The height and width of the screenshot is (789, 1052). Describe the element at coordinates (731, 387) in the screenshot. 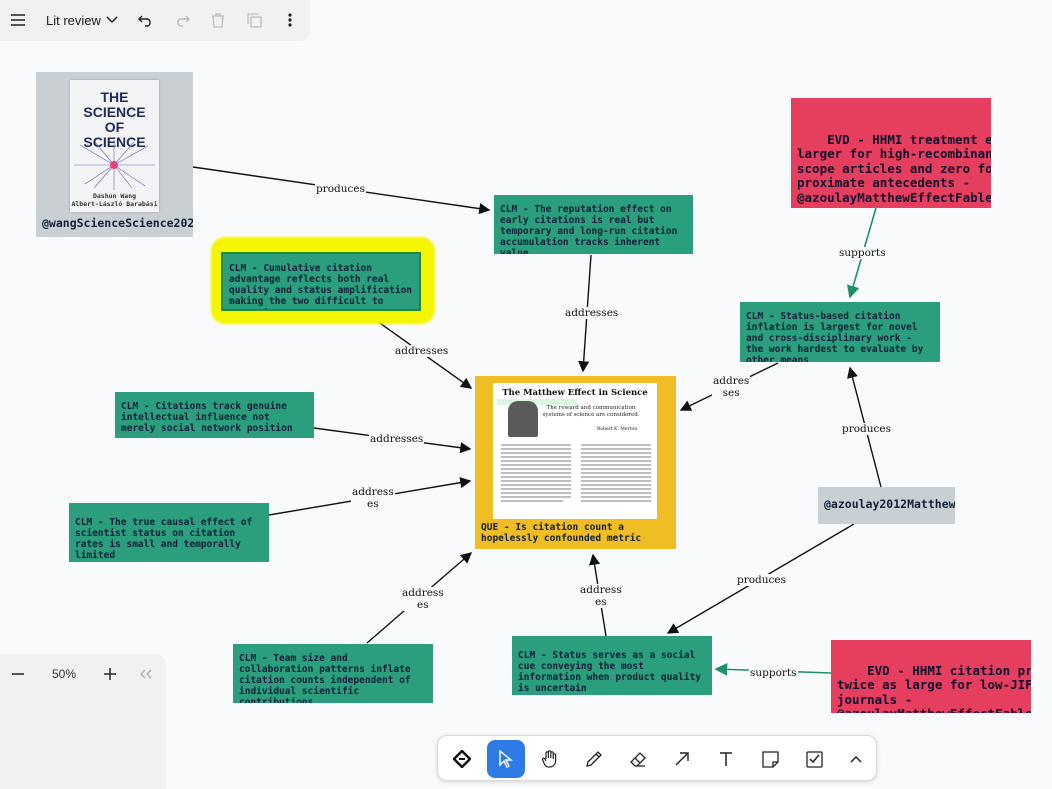

I see `edge-label-addresses: addres ses` at that location.